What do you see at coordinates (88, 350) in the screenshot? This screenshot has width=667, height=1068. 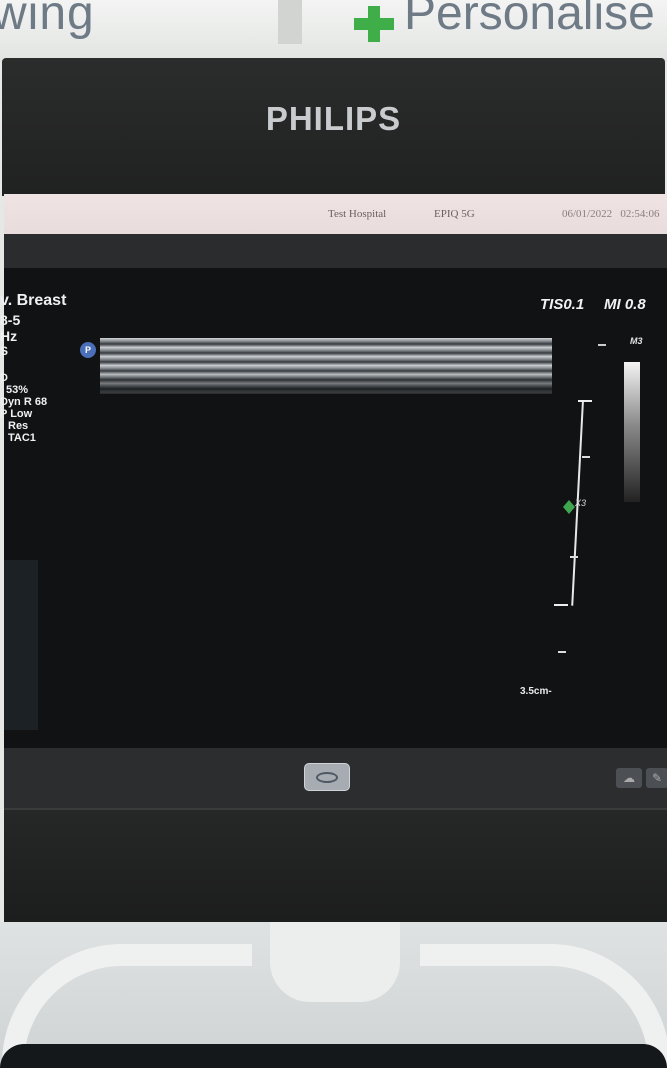 I see `probe-orientation-marker: P` at bounding box center [88, 350].